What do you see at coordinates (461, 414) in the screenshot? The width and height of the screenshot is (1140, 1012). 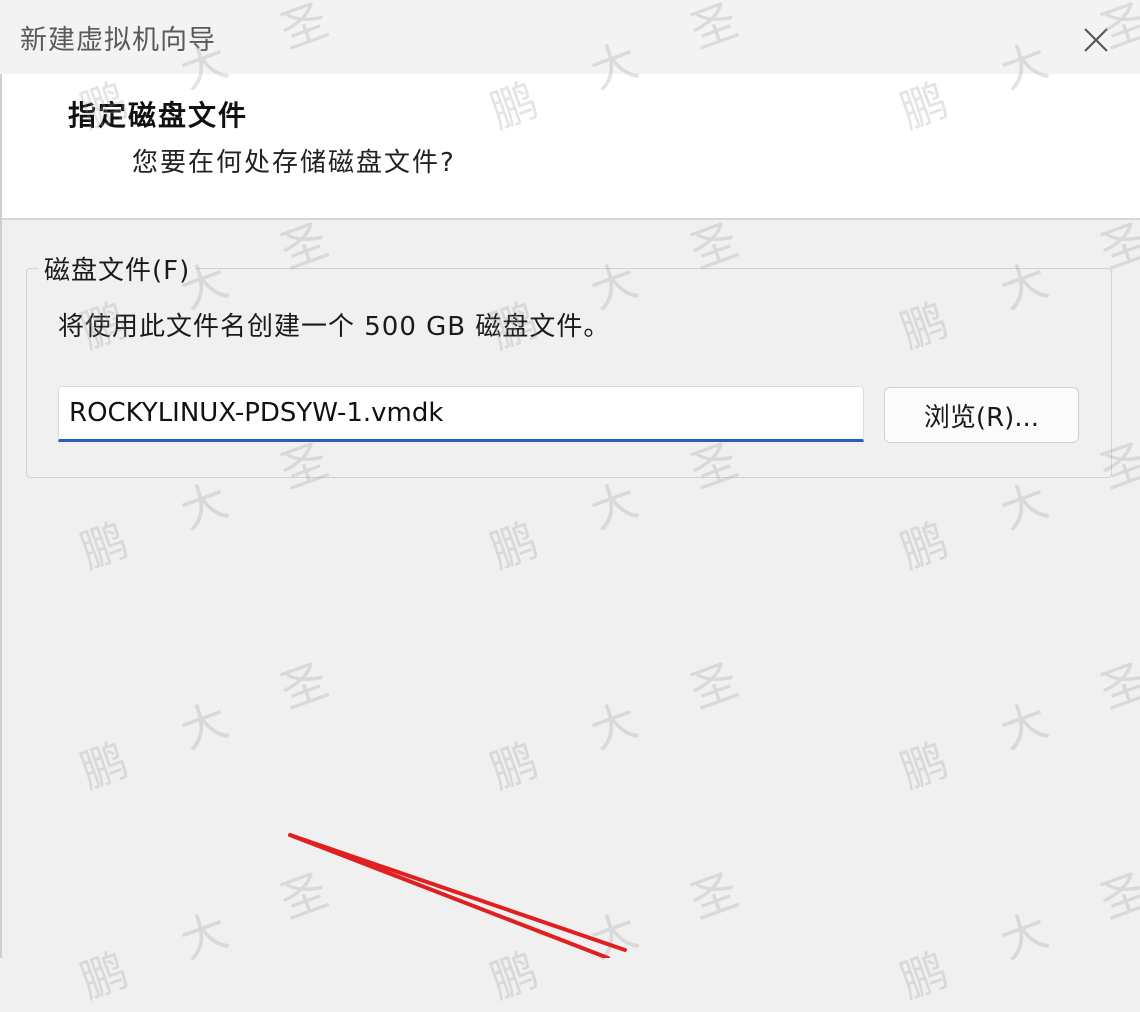 I see `disk-file-name-input` at bounding box center [461, 414].